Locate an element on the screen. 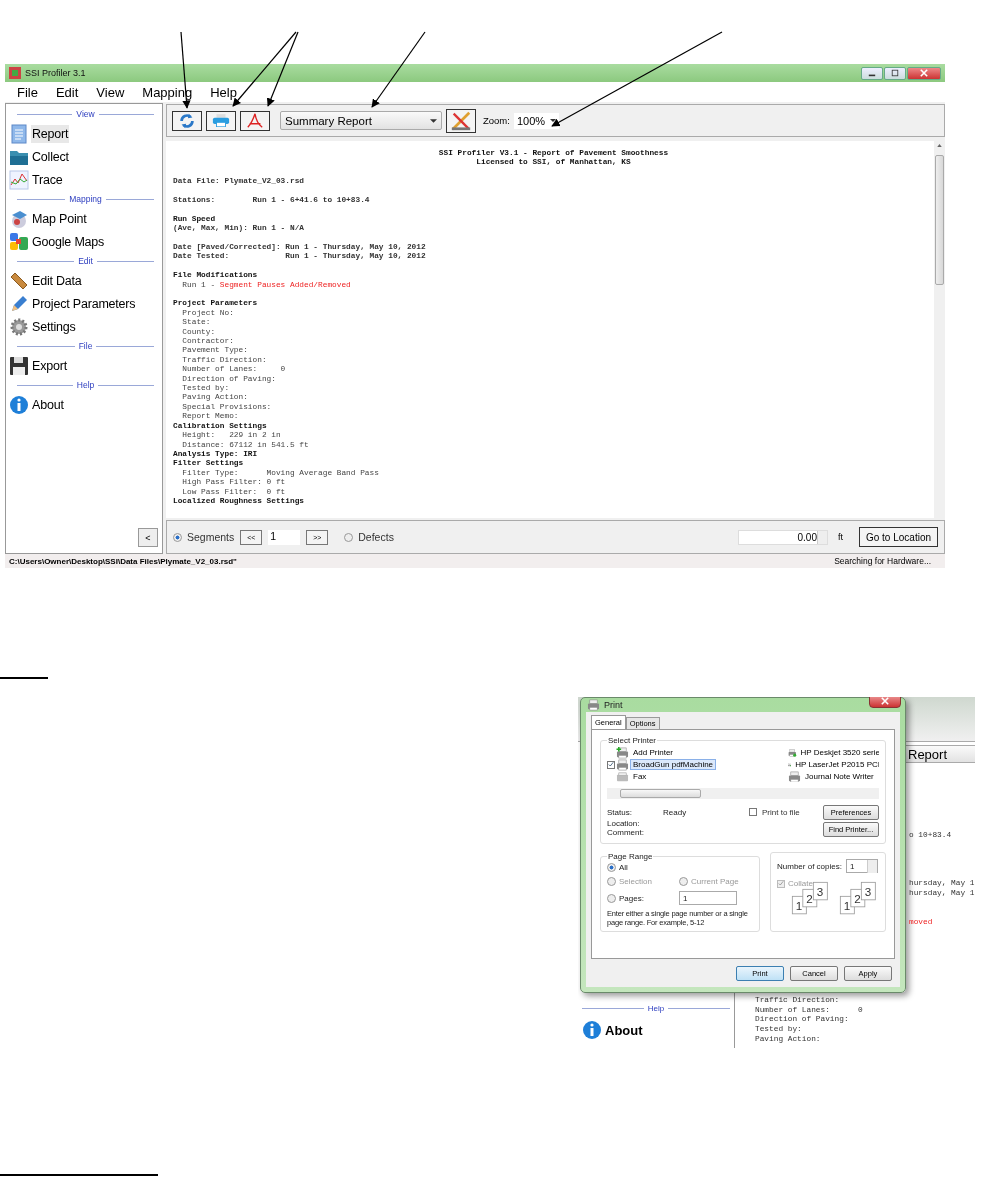 This screenshot has width=988, height=1178. print-icon is located at coordinates (221, 120).